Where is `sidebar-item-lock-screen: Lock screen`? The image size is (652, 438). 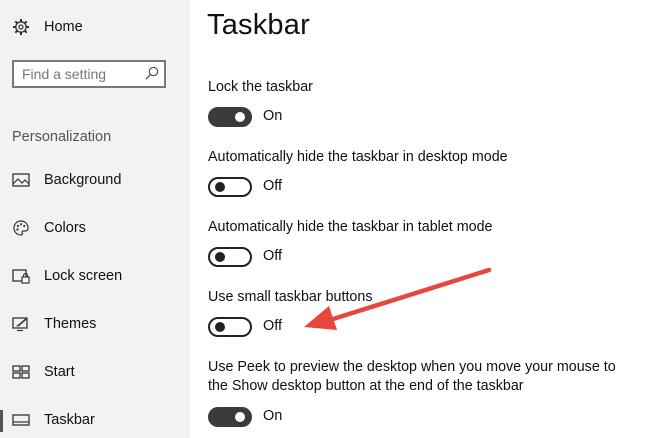
sidebar-item-lock-screen: Lock screen is located at coordinates (95, 276).